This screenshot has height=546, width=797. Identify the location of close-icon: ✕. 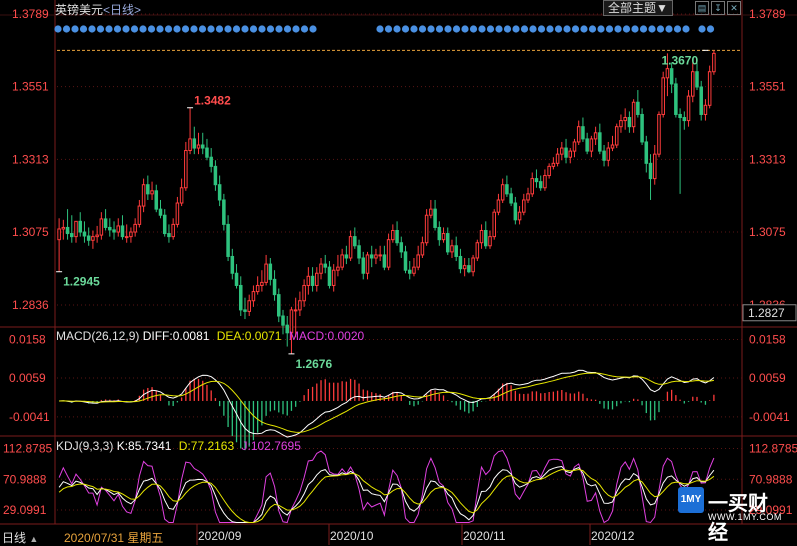
(734, 8).